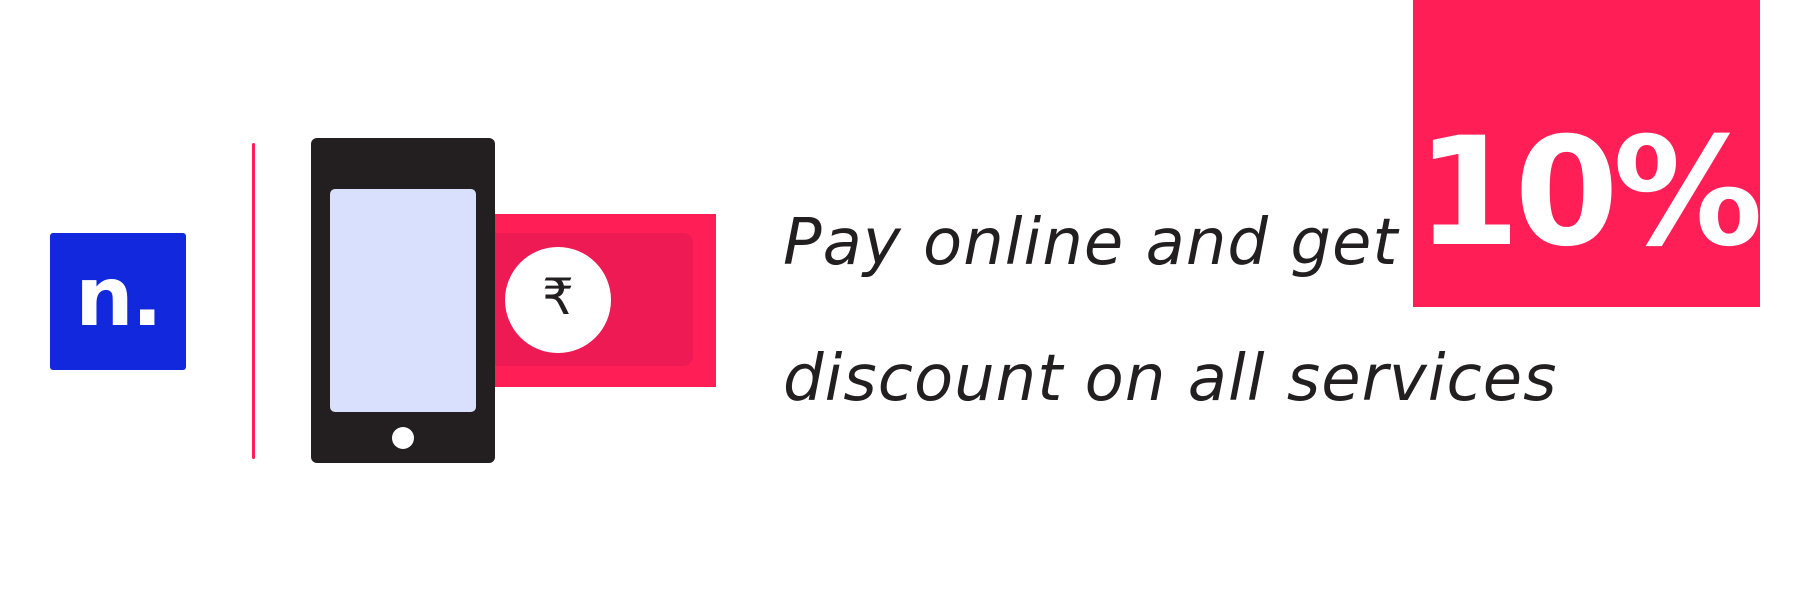  Describe the element at coordinates (1091, 243) in the screenshot. I see `promo-line-1: Pay online and get` at that location.